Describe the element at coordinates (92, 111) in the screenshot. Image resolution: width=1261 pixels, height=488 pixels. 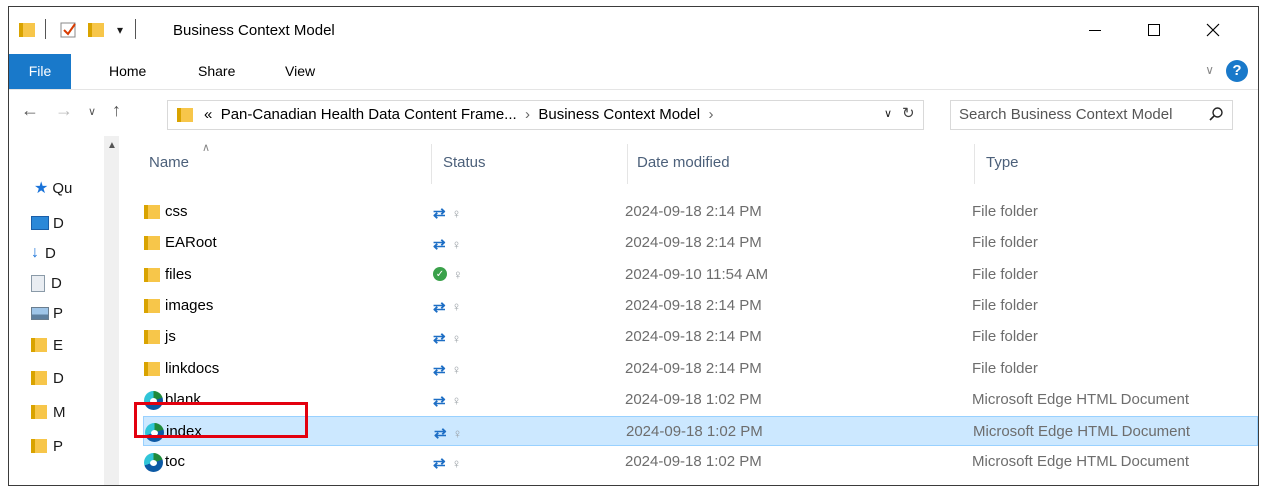
I see `recent-locations-chevron-icon: ∨` at that location.